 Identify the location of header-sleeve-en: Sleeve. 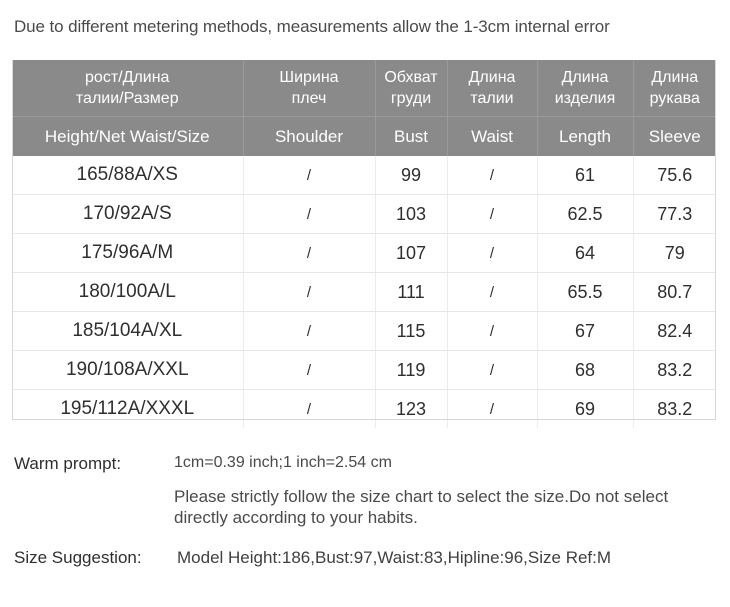
(674, 136).